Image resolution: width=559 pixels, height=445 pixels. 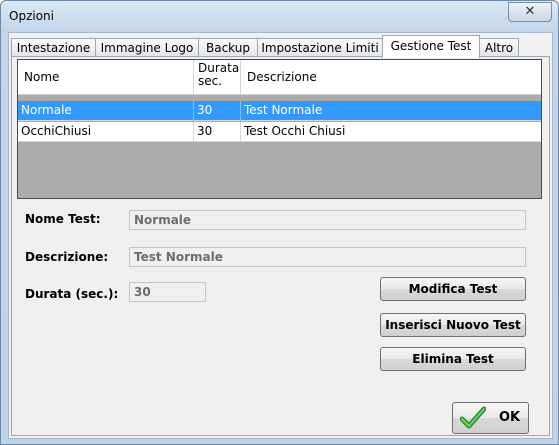 What do you see at coordinates (31, 16) in the screenshot?
I see `window-title: Opzioni` at bounding box center [31, 16].